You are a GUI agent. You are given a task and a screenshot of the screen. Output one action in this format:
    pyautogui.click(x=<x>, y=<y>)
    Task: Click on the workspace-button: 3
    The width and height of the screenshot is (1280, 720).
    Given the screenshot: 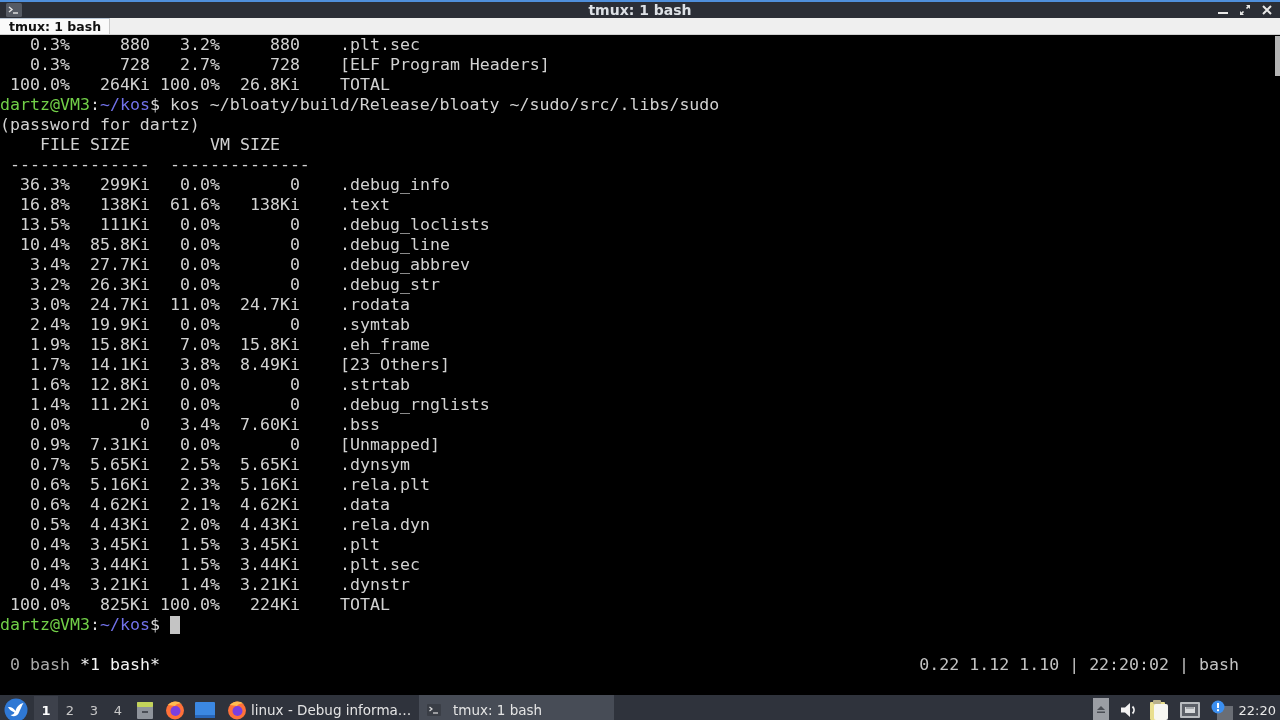 What is the action you would take?
    pyautogui.click(x=94, y=708)
    